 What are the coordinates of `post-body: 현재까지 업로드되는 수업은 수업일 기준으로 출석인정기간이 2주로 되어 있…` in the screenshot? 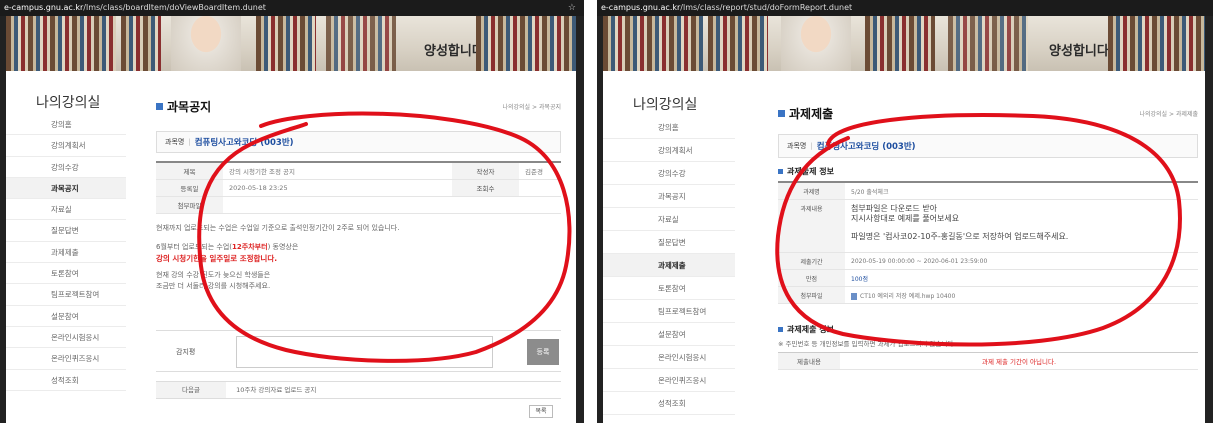 It's located at (358, 257).